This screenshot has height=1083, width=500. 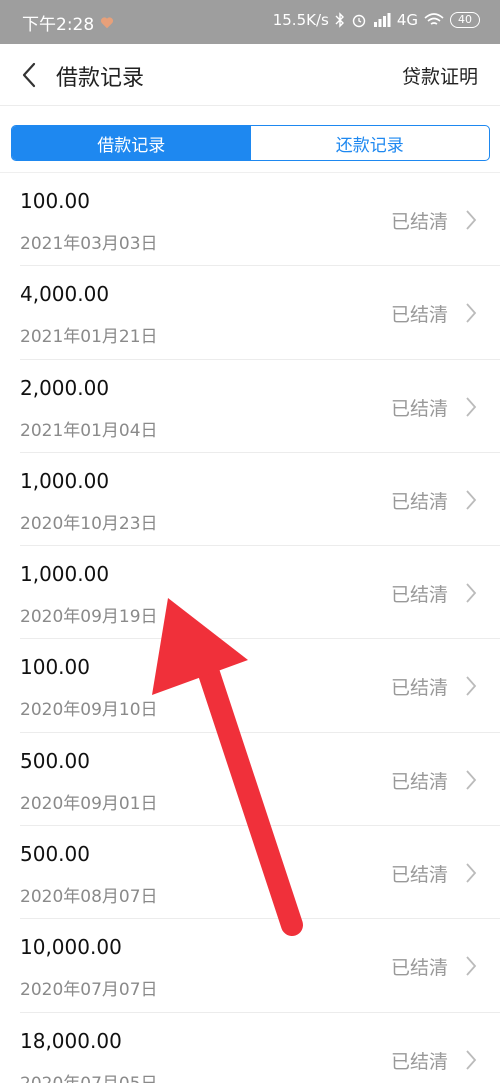 I want to click on list-item: 1,000.00 2020年10月23日 已结清, so click(x=250, y=500).